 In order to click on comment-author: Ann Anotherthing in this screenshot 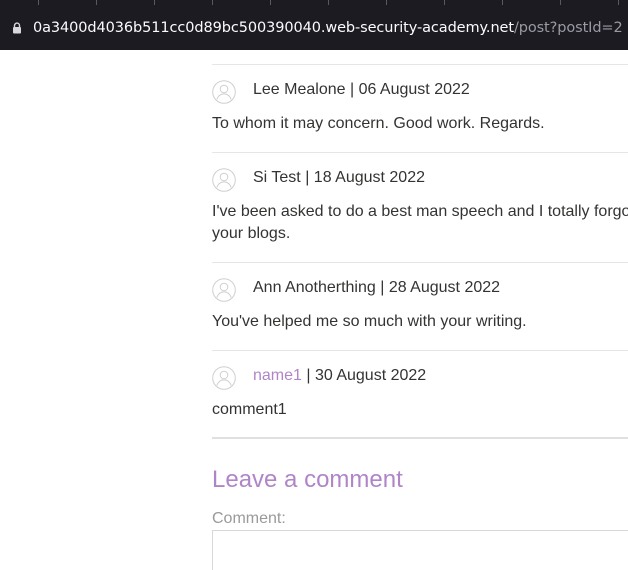, I will do `click(314, 287)`.